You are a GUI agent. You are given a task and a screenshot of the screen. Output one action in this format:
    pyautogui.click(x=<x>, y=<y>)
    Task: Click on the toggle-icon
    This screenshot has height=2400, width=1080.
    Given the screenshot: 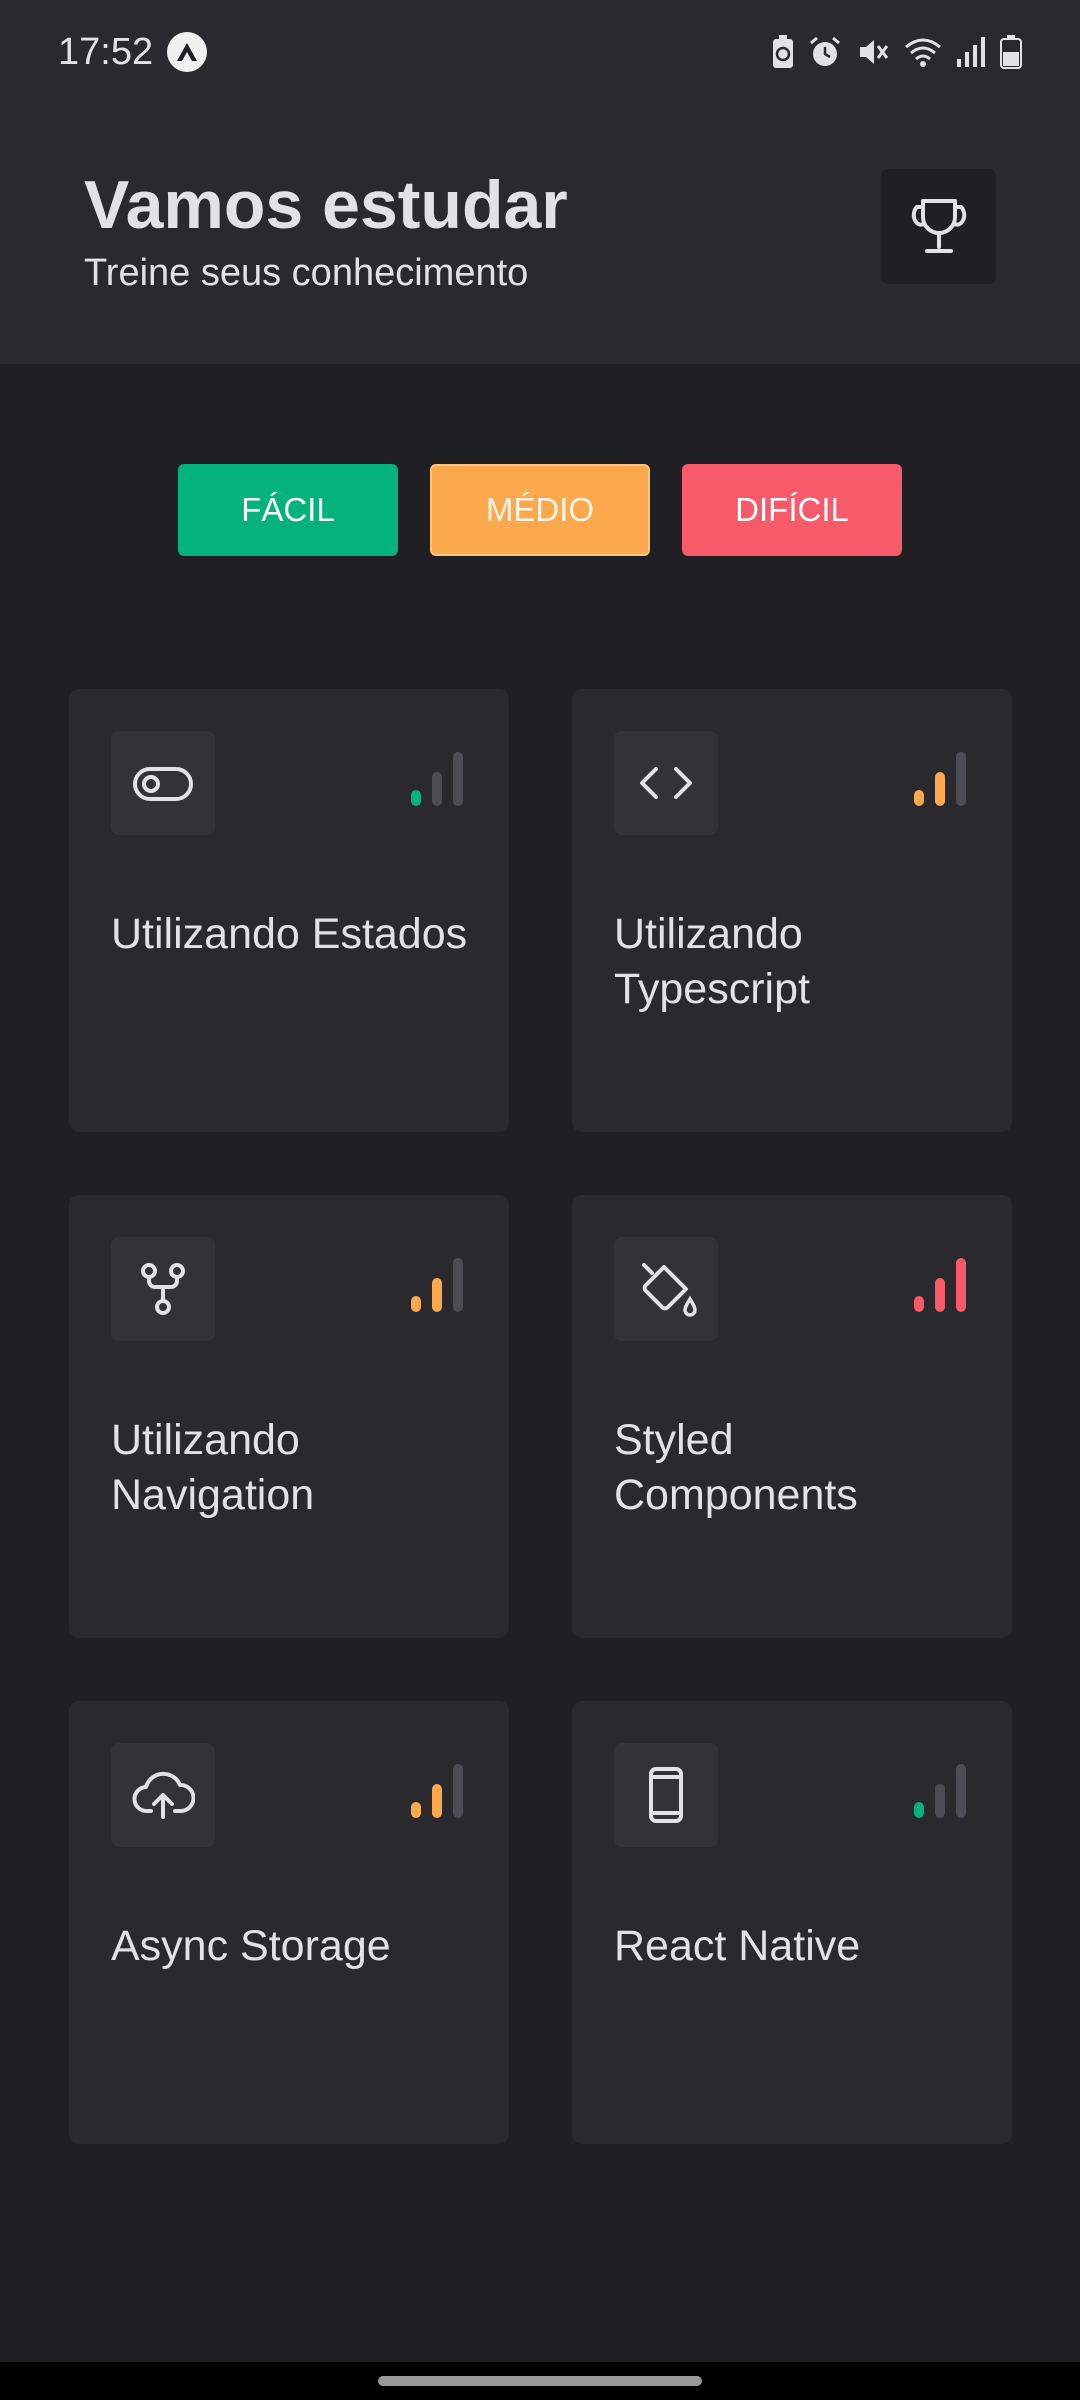 What is the action you would take?
    pyautogui.click(x=163, y=784)
    